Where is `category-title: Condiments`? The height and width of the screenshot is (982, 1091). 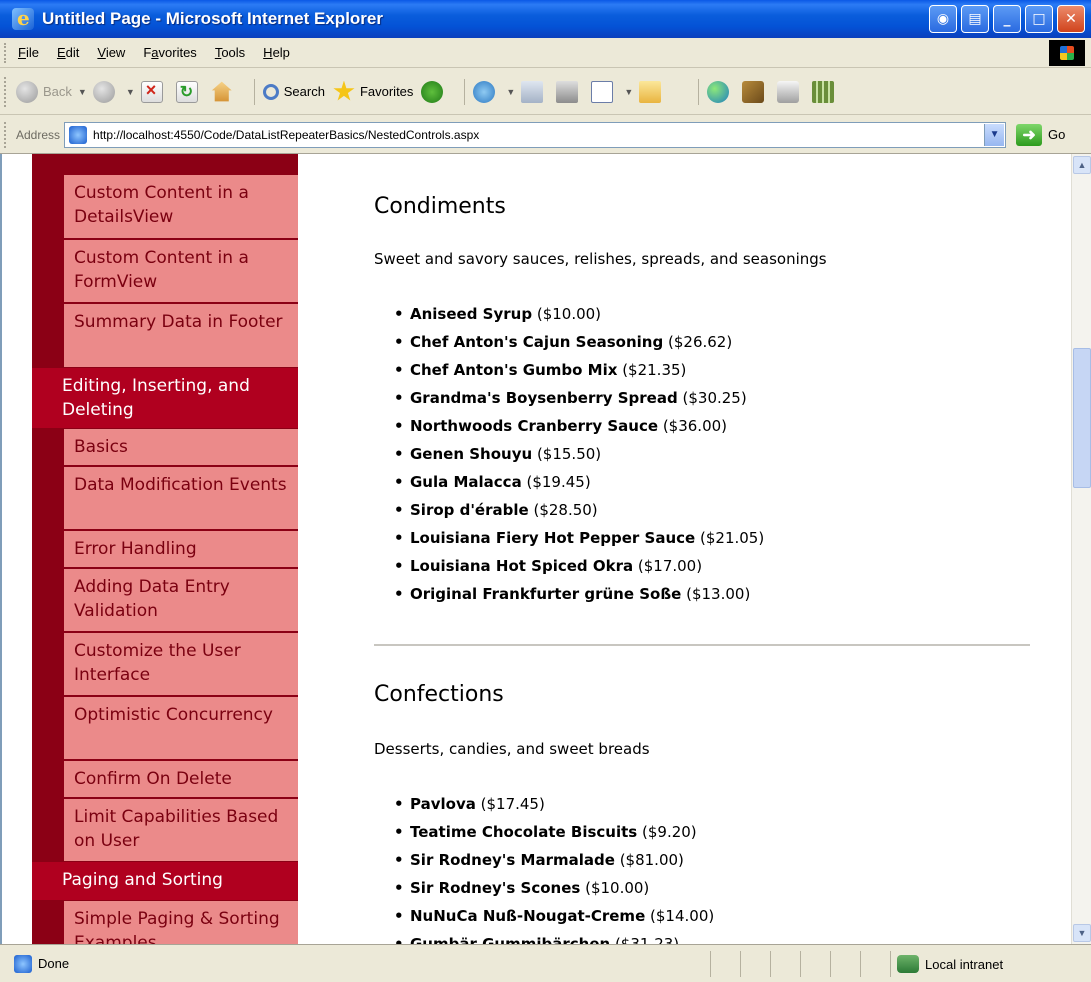 category-title: Condiments is located at coordinates (440, 206).